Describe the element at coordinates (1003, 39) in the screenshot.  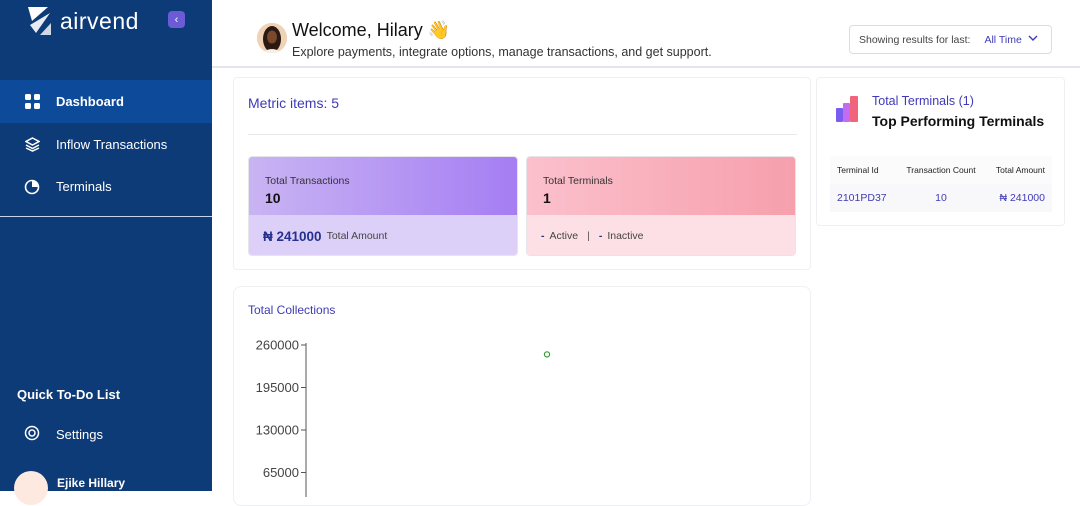
I see `filter-value: All Time` at that location.